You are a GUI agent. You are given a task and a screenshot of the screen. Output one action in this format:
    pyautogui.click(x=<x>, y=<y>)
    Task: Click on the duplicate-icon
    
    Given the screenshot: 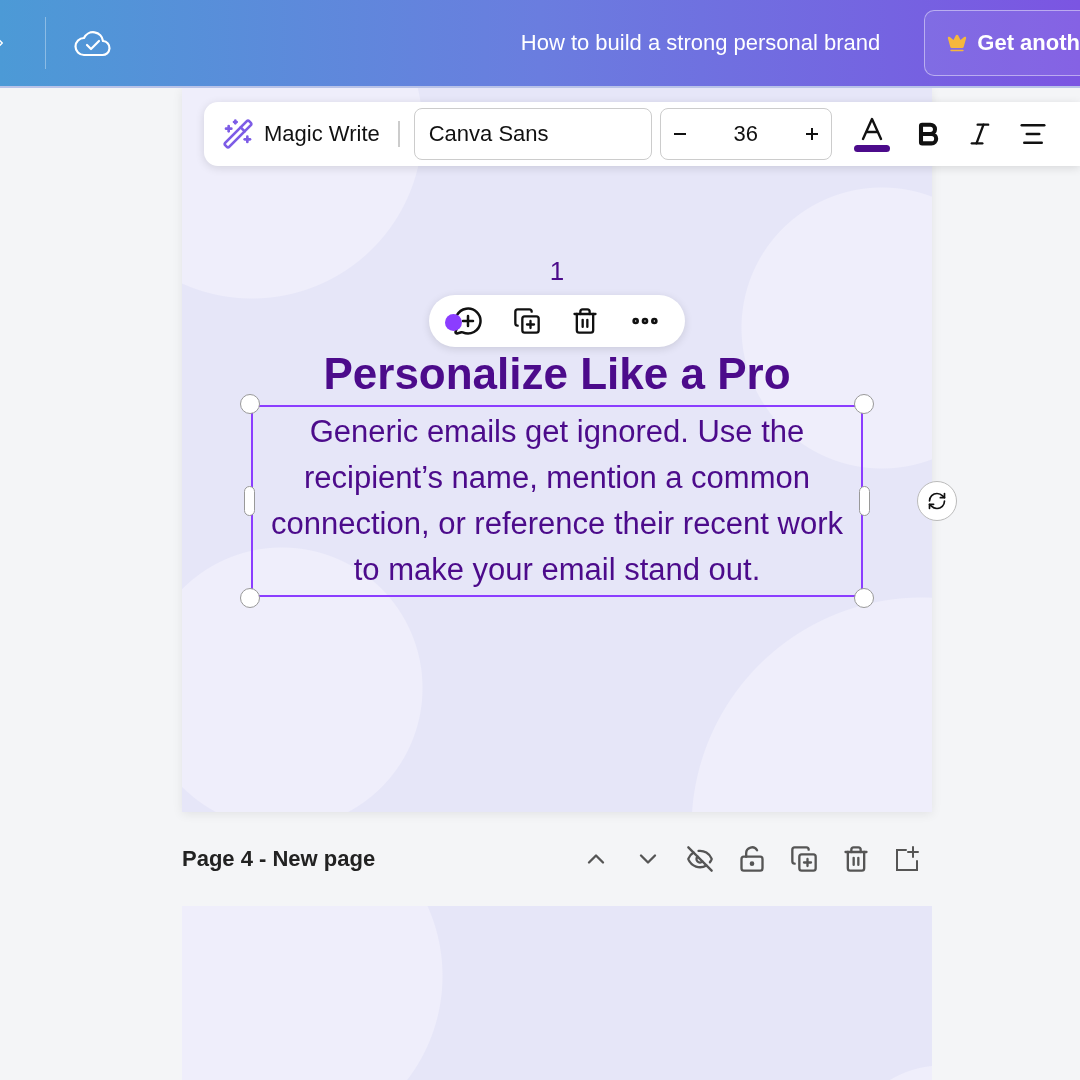 What is the action you would take?
    pyautogui.click(x=804, y=859)
    